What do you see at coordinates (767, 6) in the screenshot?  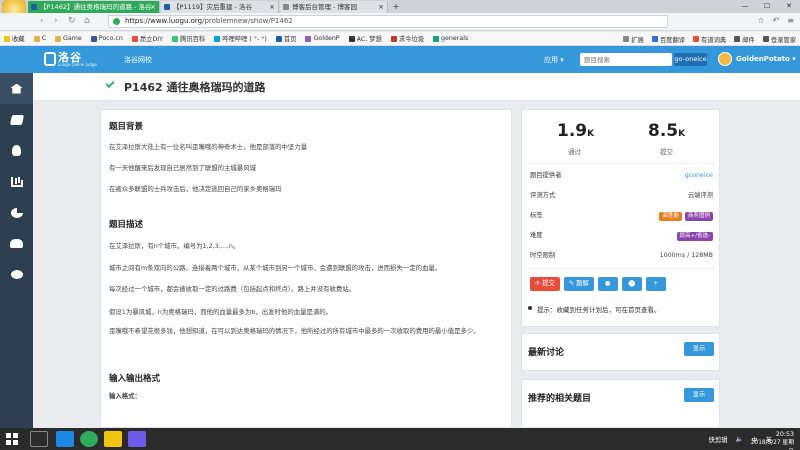 I see `maximize-button: ☐` at bounding box center [767, 6].